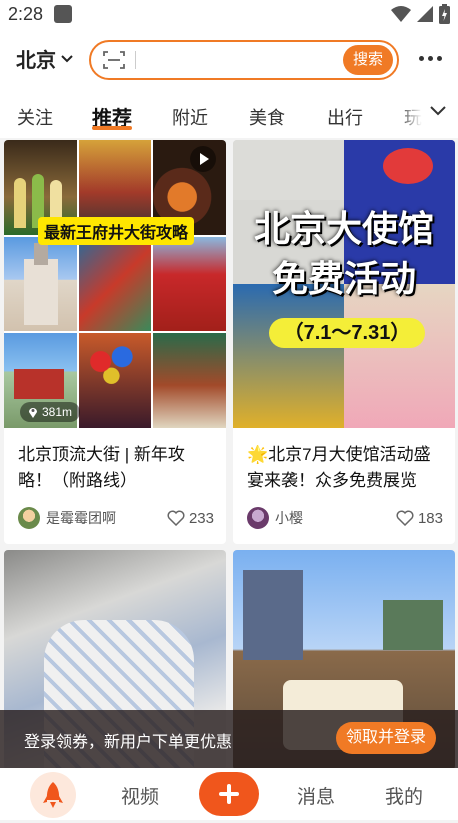  I want to click on like-button: 183, so click(419, 518).